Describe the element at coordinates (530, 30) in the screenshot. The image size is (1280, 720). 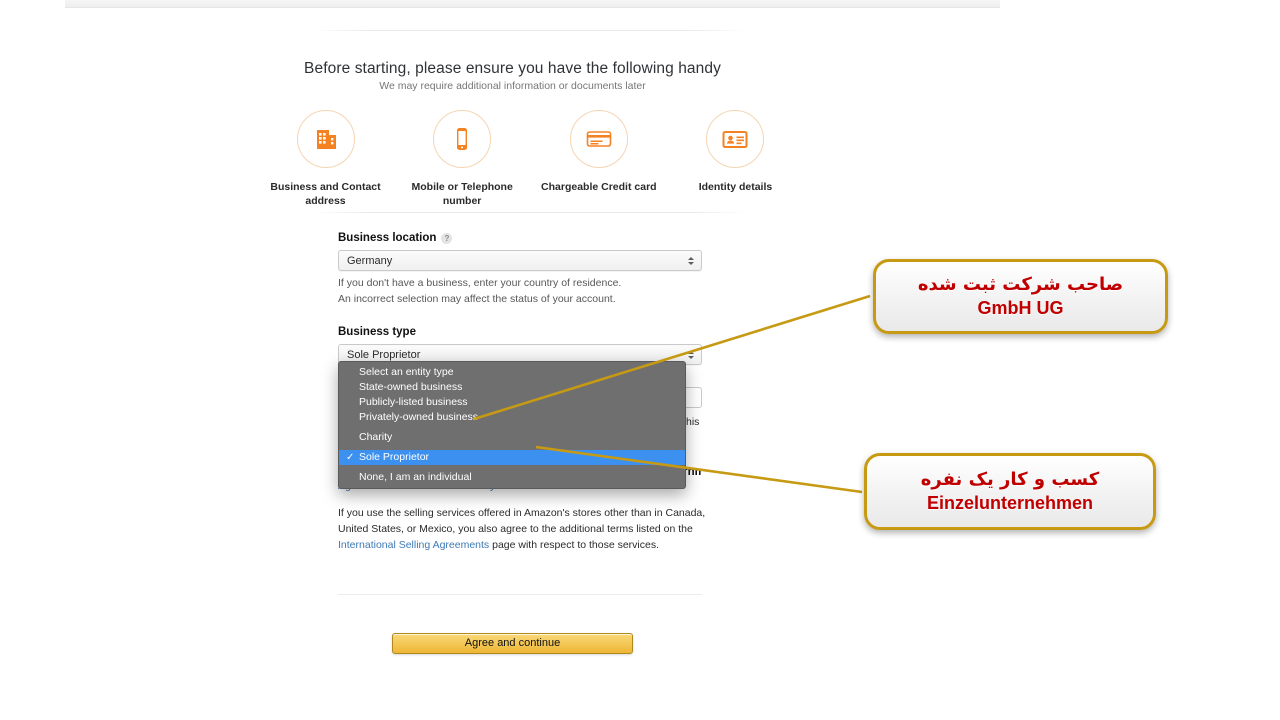
I see `divider-top` at that location.